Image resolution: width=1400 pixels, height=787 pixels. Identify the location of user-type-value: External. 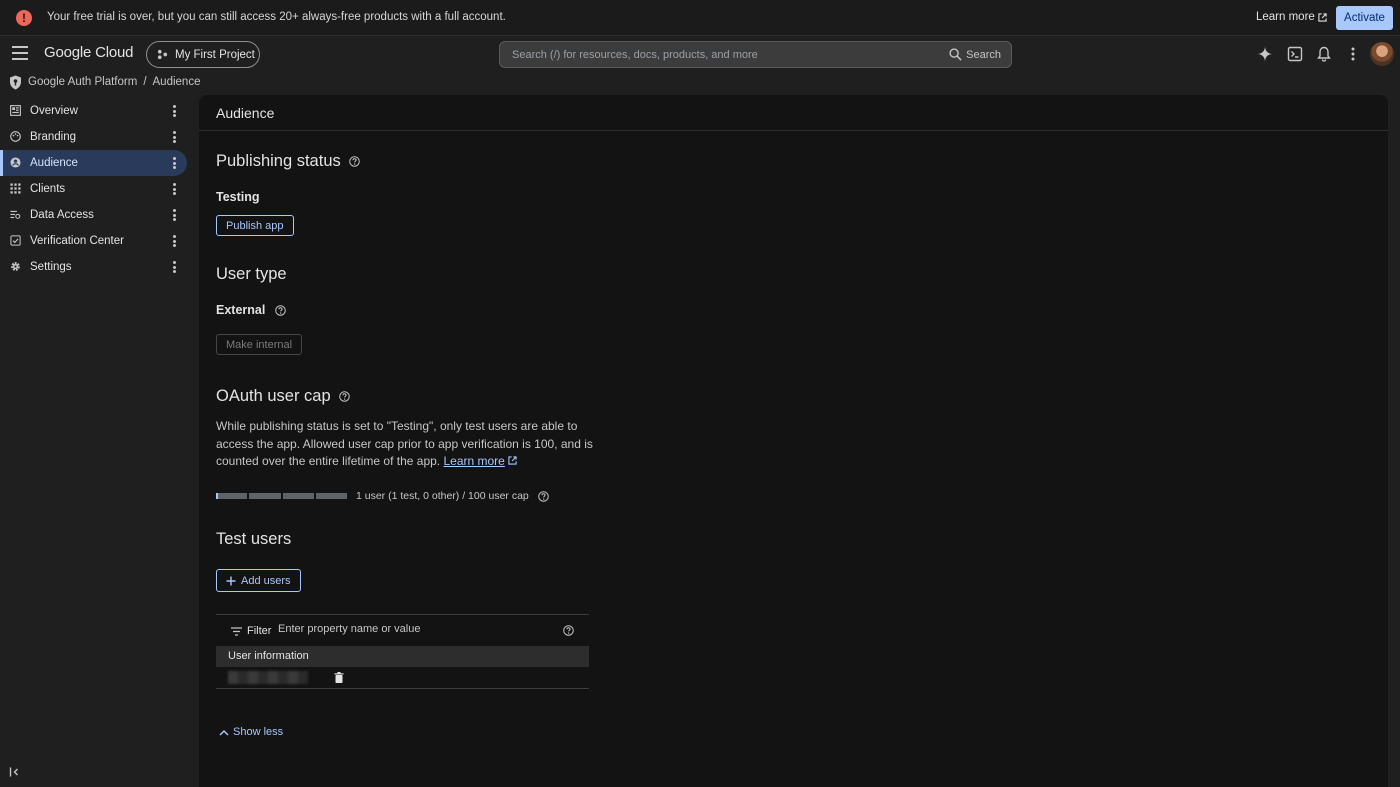
(241, 310).